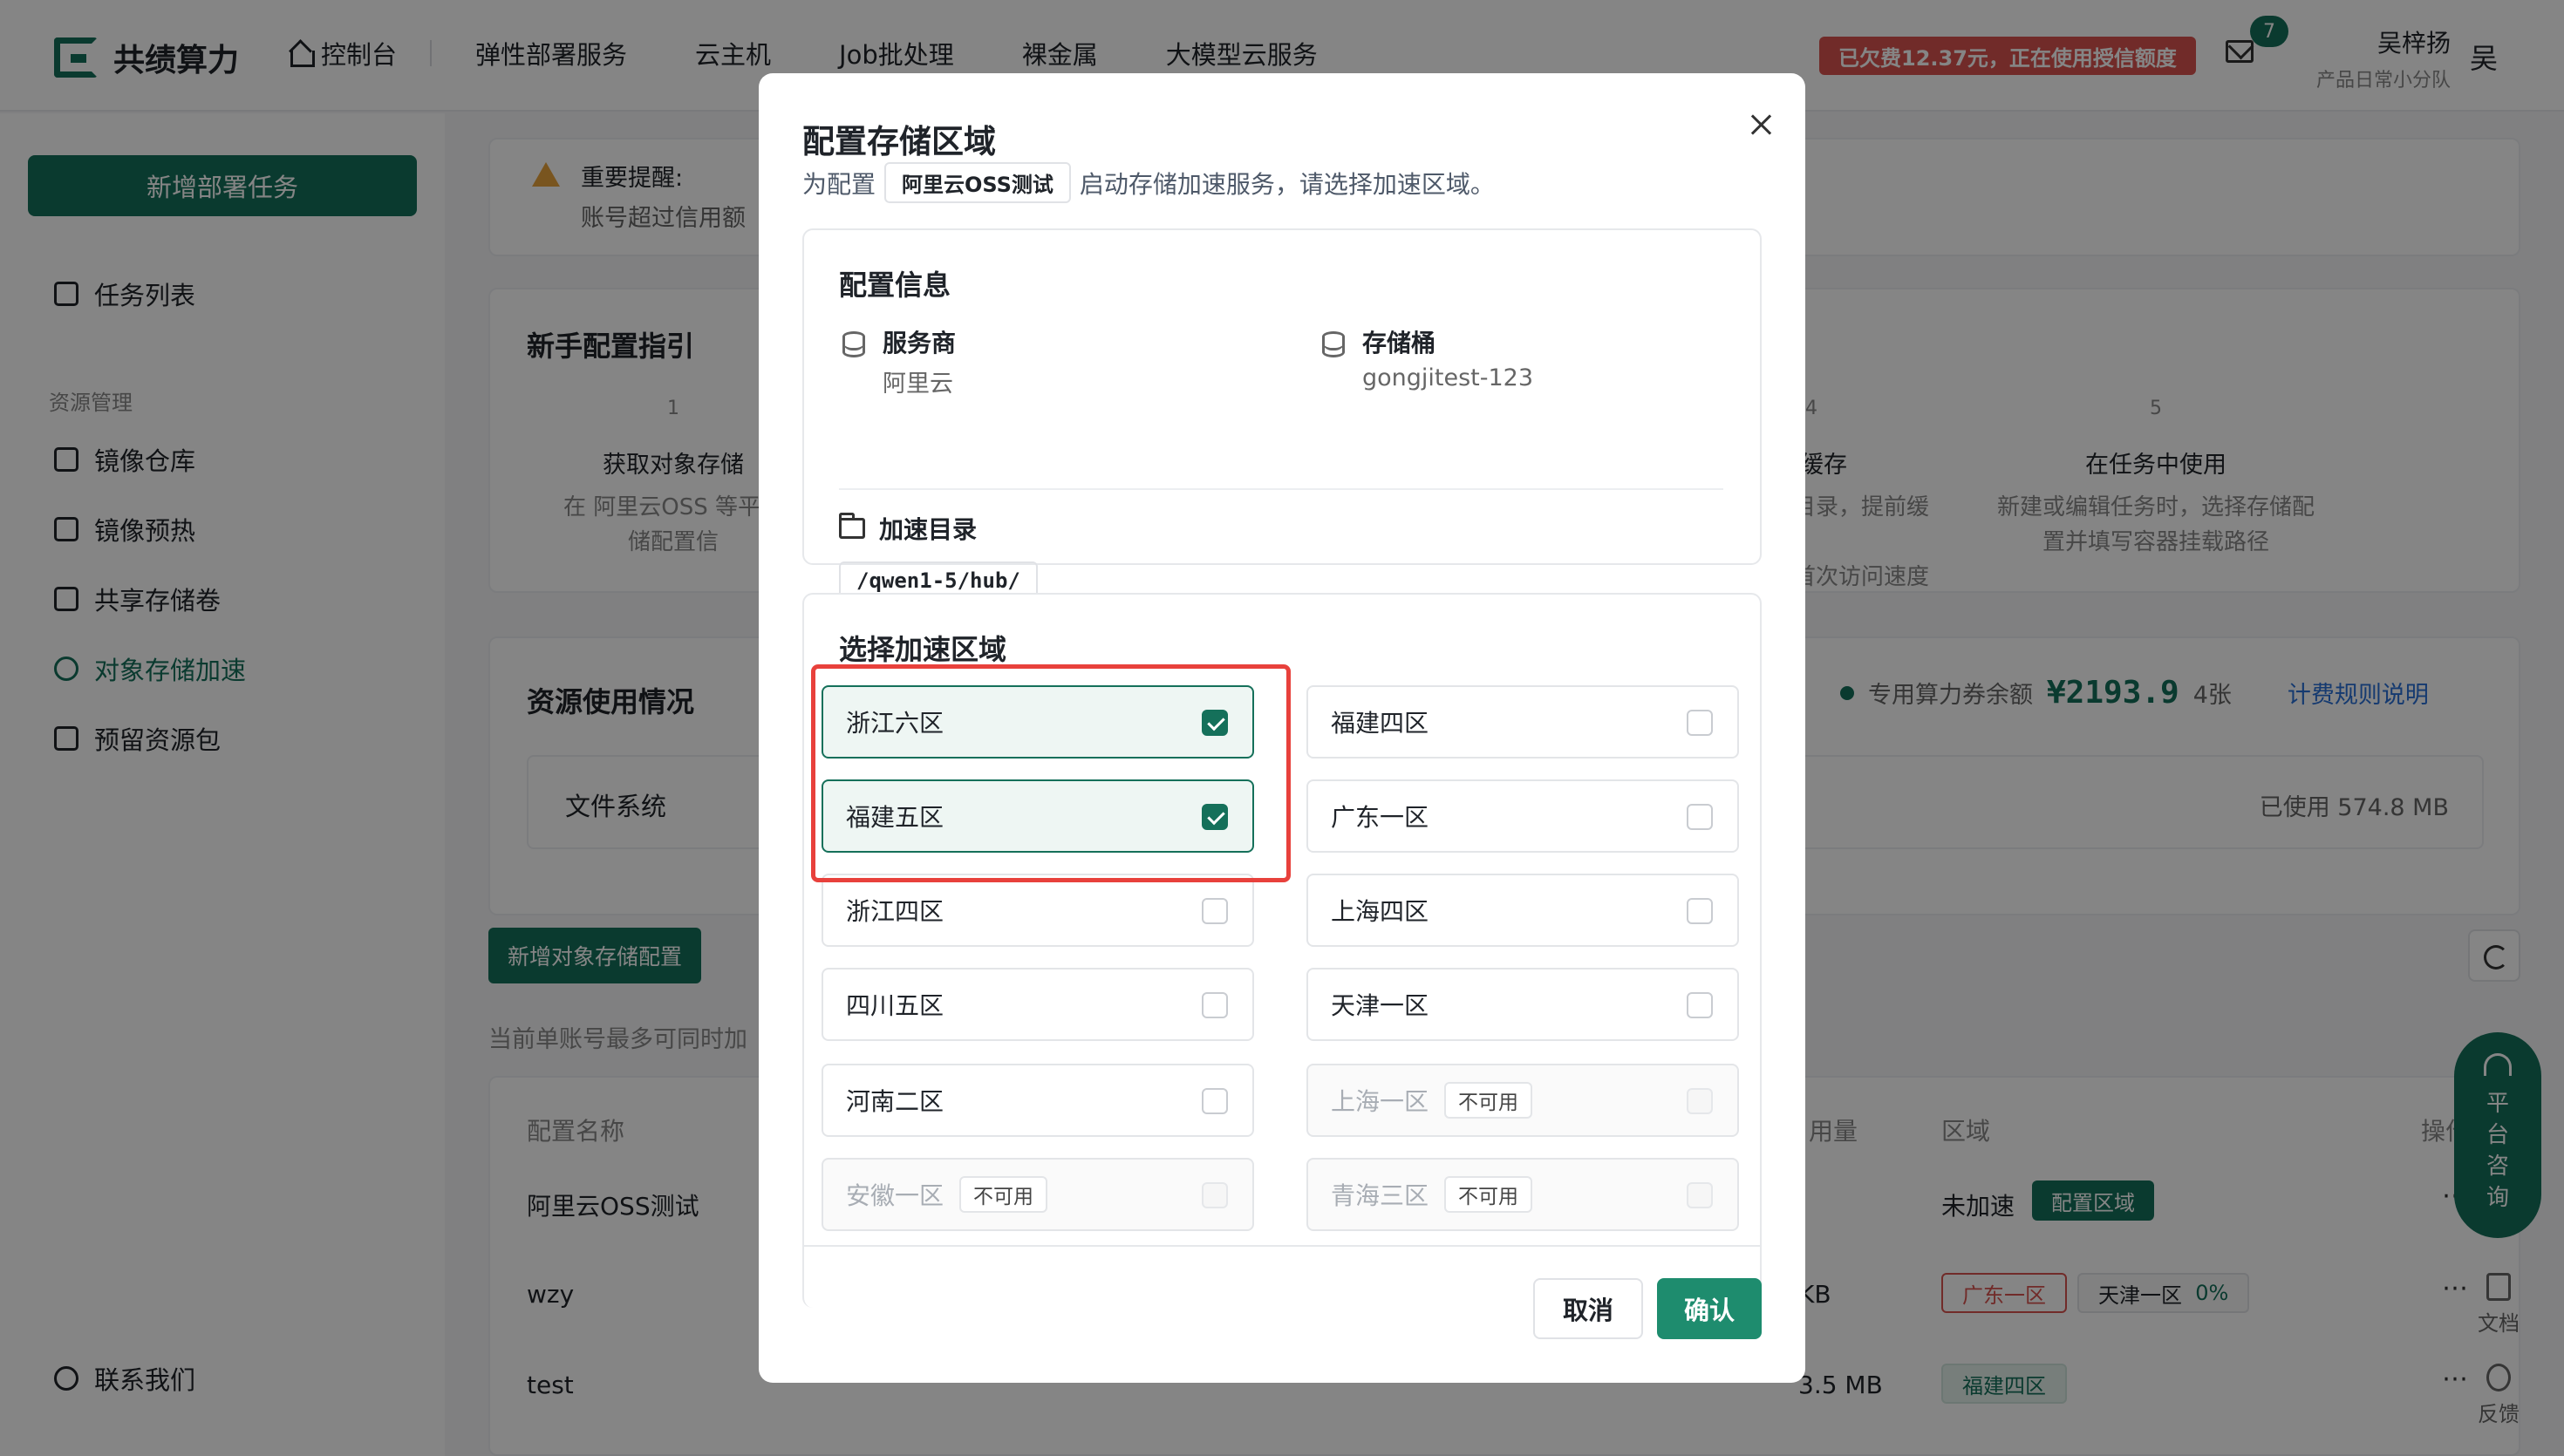 Image resolution: width=2564 pixels, height=1456 pixels. I want to click on region-option: 四川五区, so click(1038, 1004).